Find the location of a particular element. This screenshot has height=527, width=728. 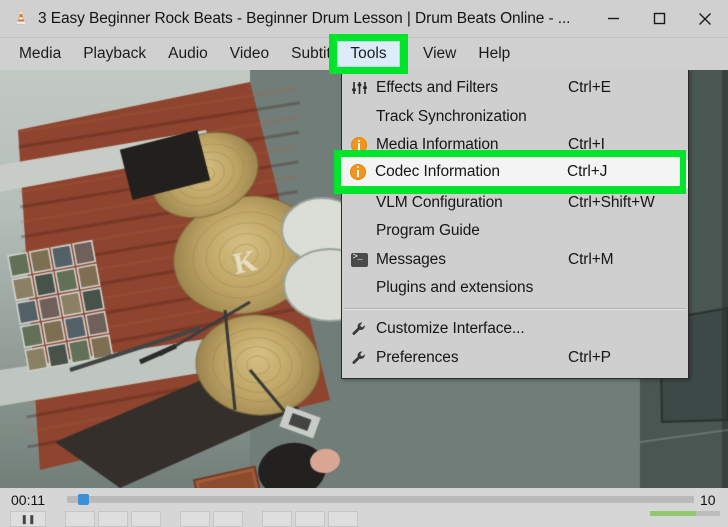

volume-slider is located at coordinates (685, 513).